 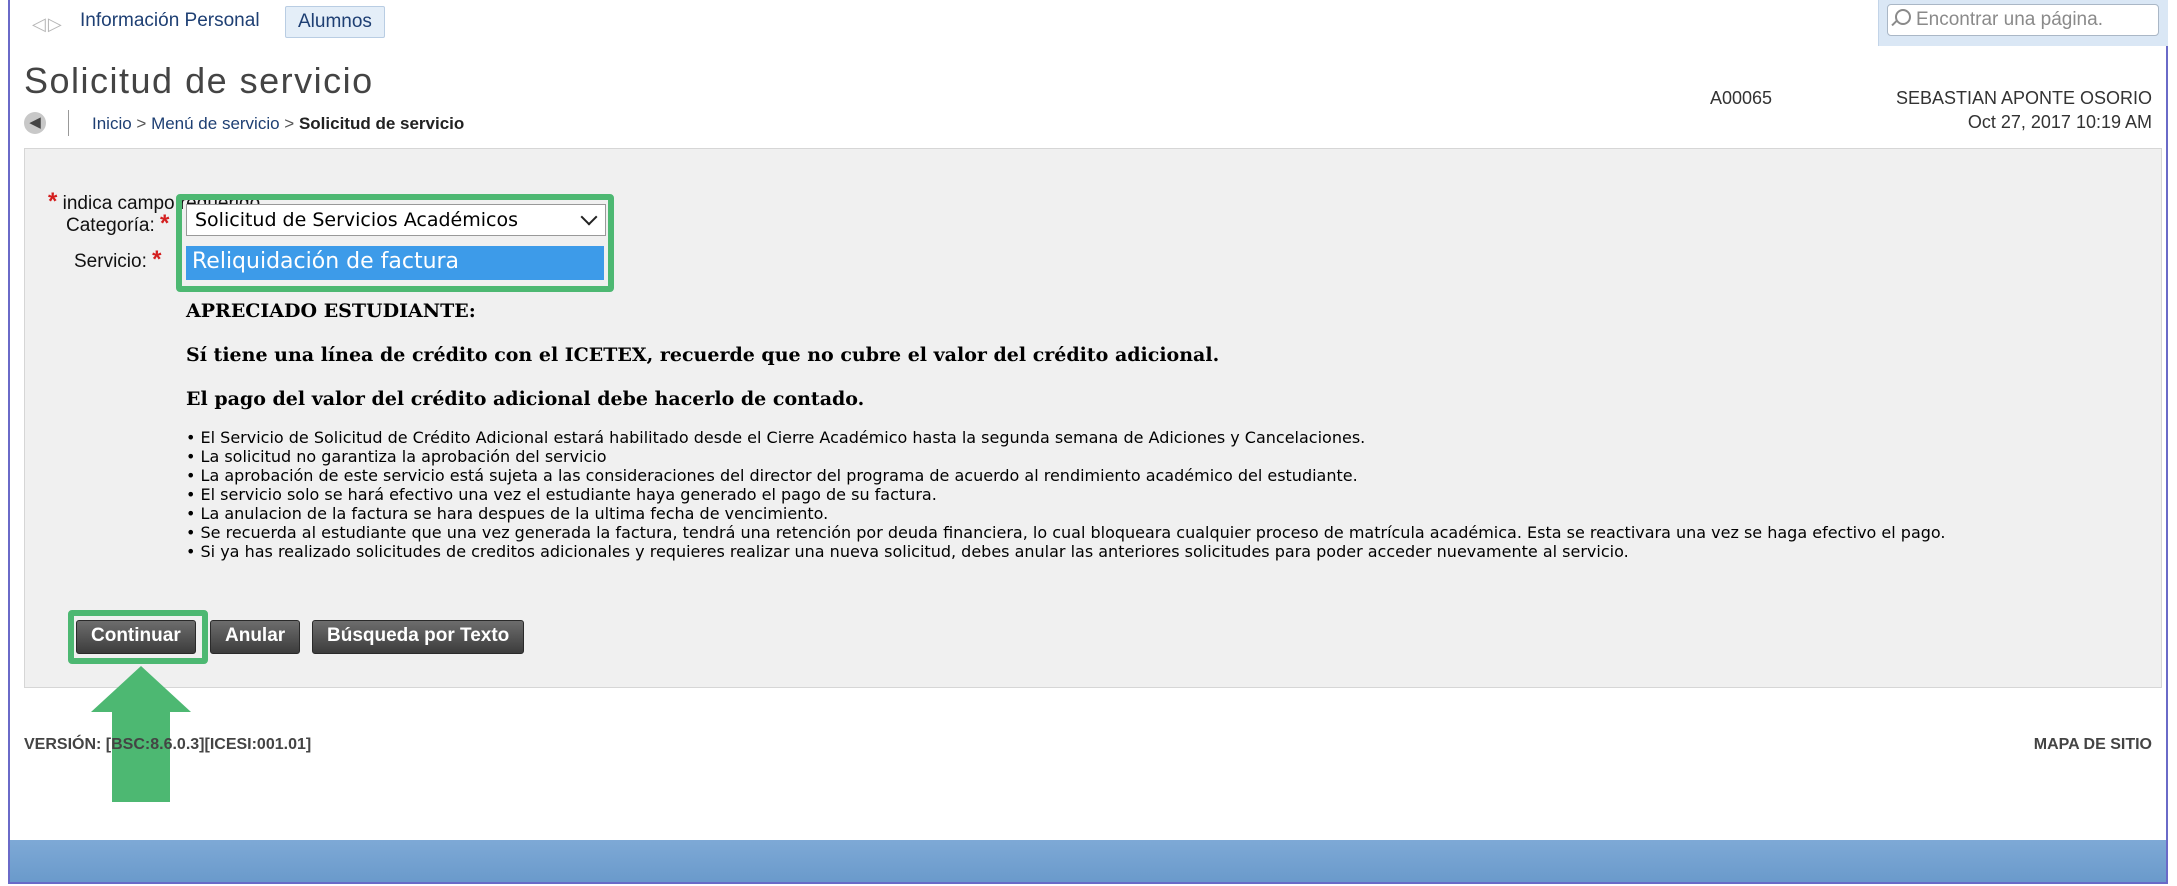 I want to click on category-label: Categoría: *, so click(x=117, y=224).